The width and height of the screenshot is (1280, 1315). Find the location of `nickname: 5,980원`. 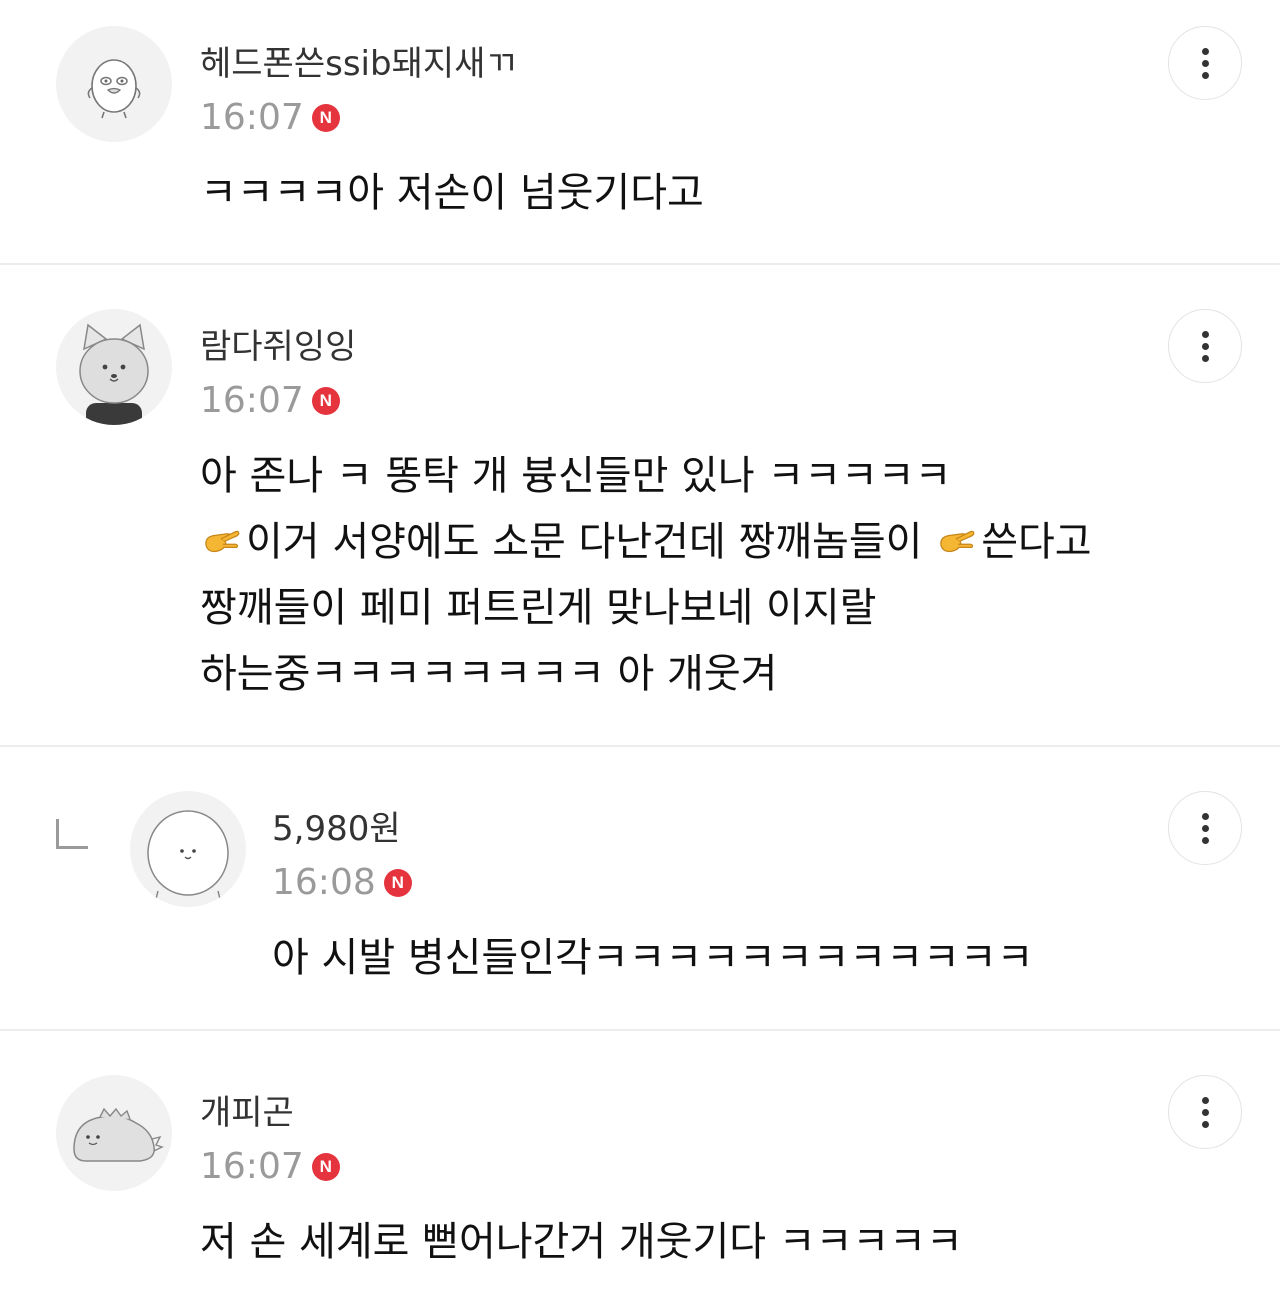

nickname: 5,980원 is located at coordinates (336, 829).